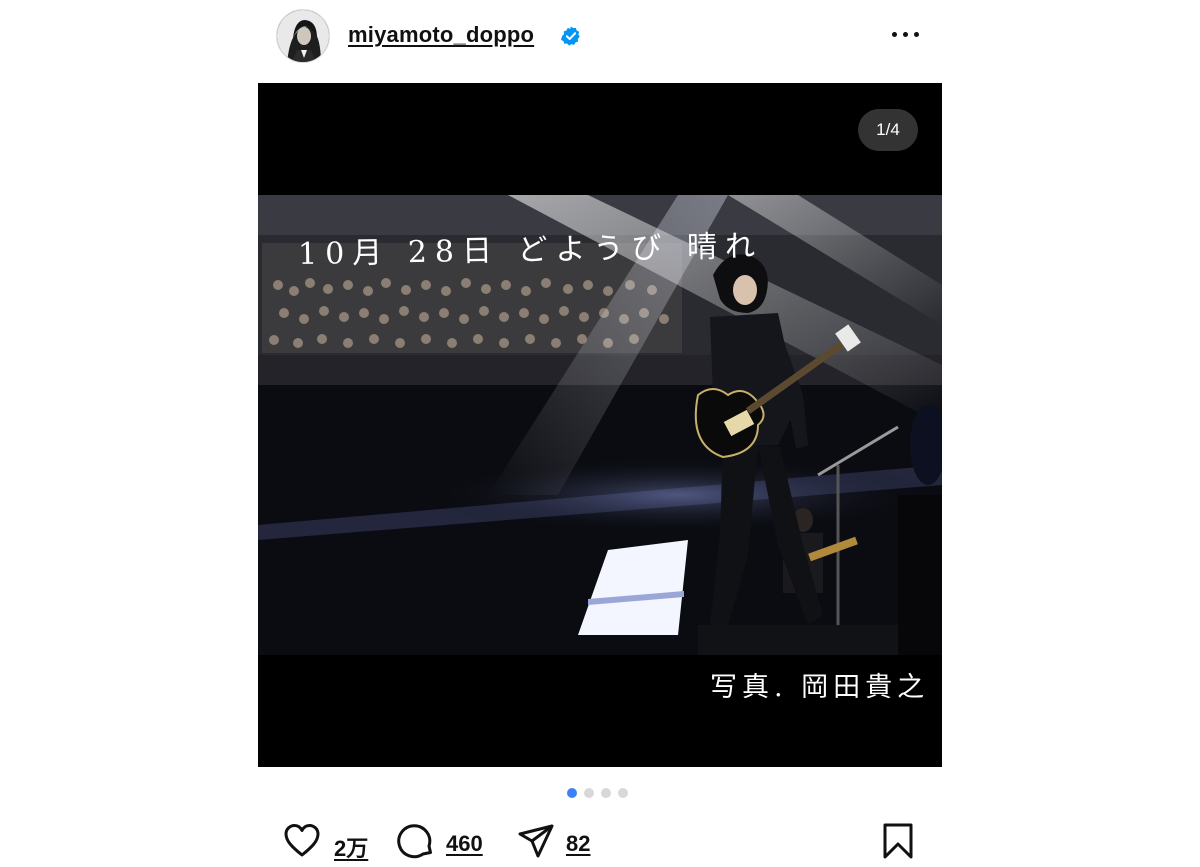 The width and height of the screenshot is (1200, 867). What do you see at coordinates (441, 35) in the screenshot?
I see `username-link: miyamoto_doppo` at bounding box center [441, 35].